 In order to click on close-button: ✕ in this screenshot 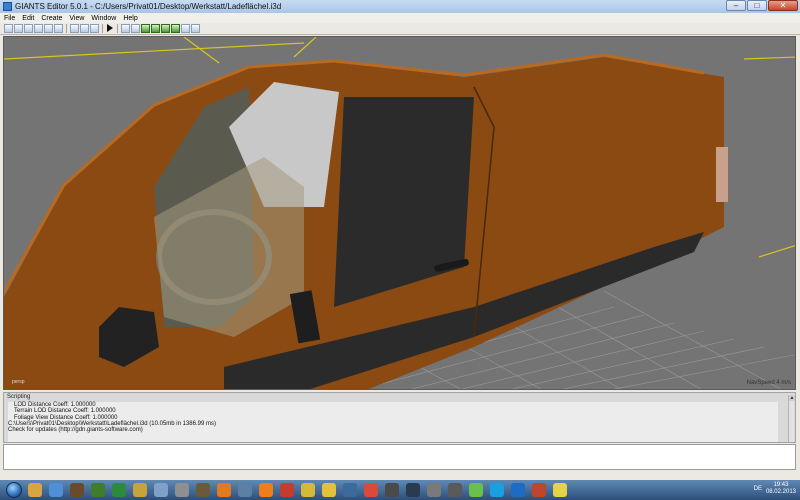, I will do `click(783, 5)`.